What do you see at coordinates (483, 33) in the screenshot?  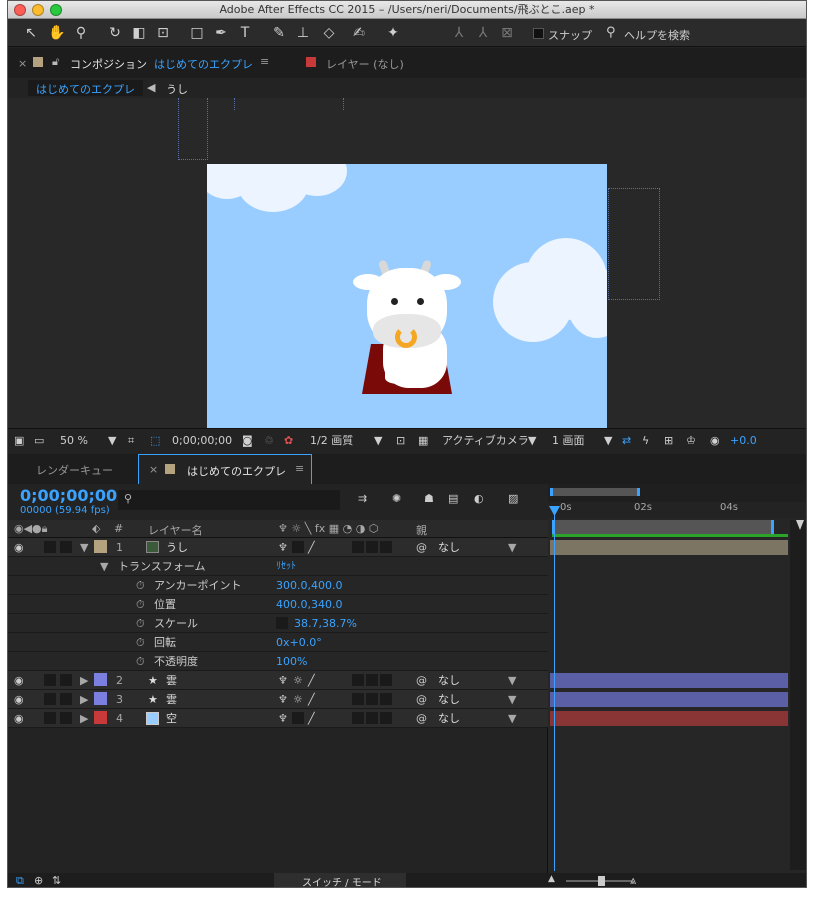 I see `world-axis-icon: ⅄` at bounding box center [483, 33].